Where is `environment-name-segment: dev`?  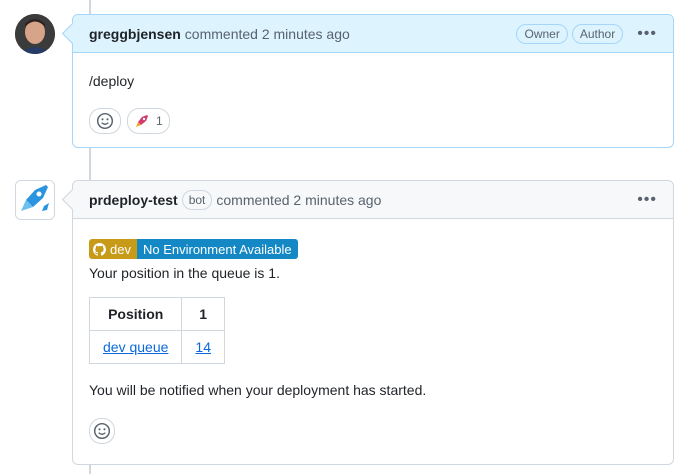 environment-name-segment: dev is located at coordinates (113, 249).